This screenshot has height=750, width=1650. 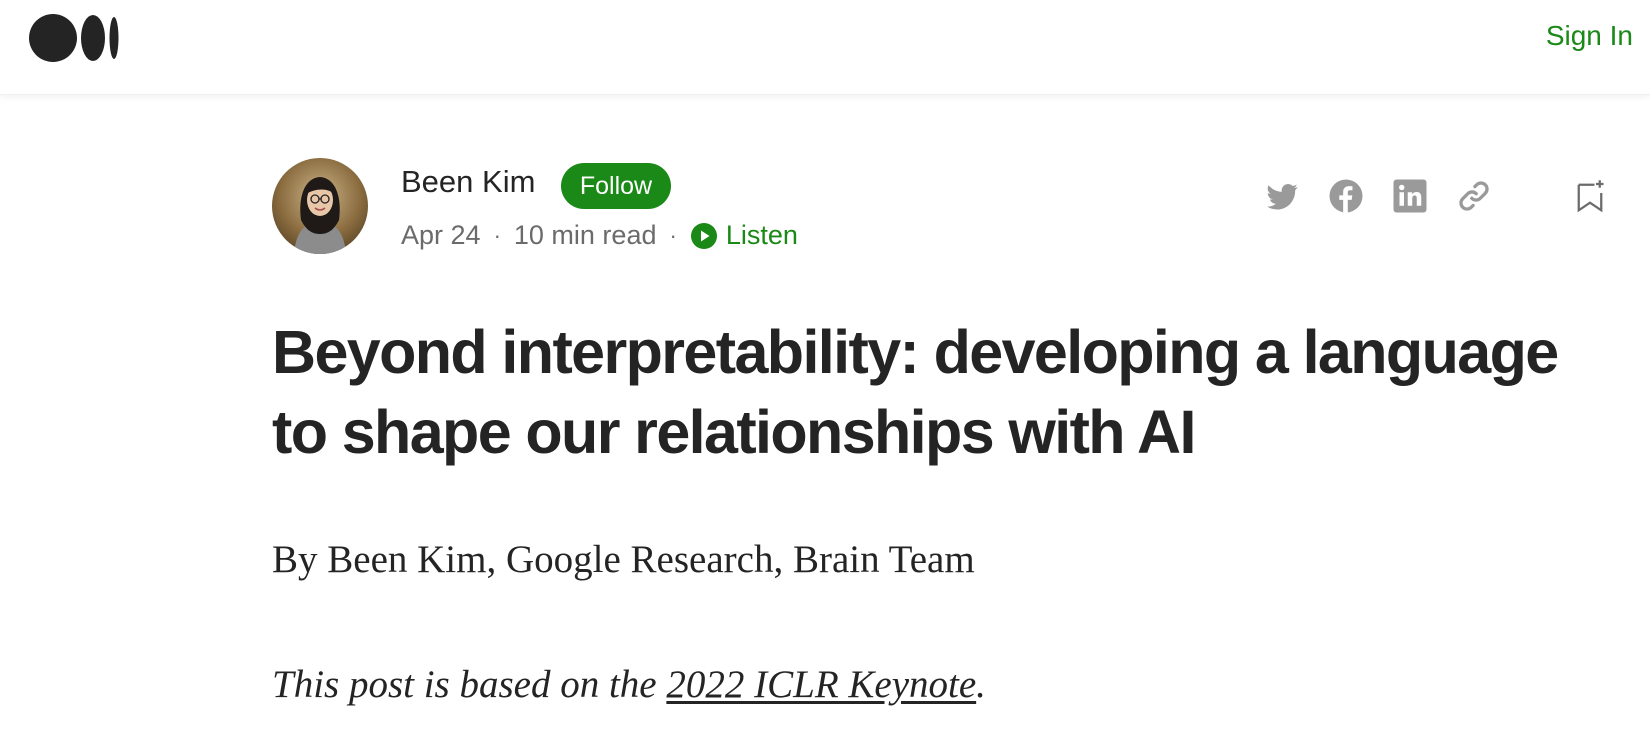 What do you see at coordinates (1474, 196) in the screenshot?
I see `link-icon` at bounding box center [1474, 196].